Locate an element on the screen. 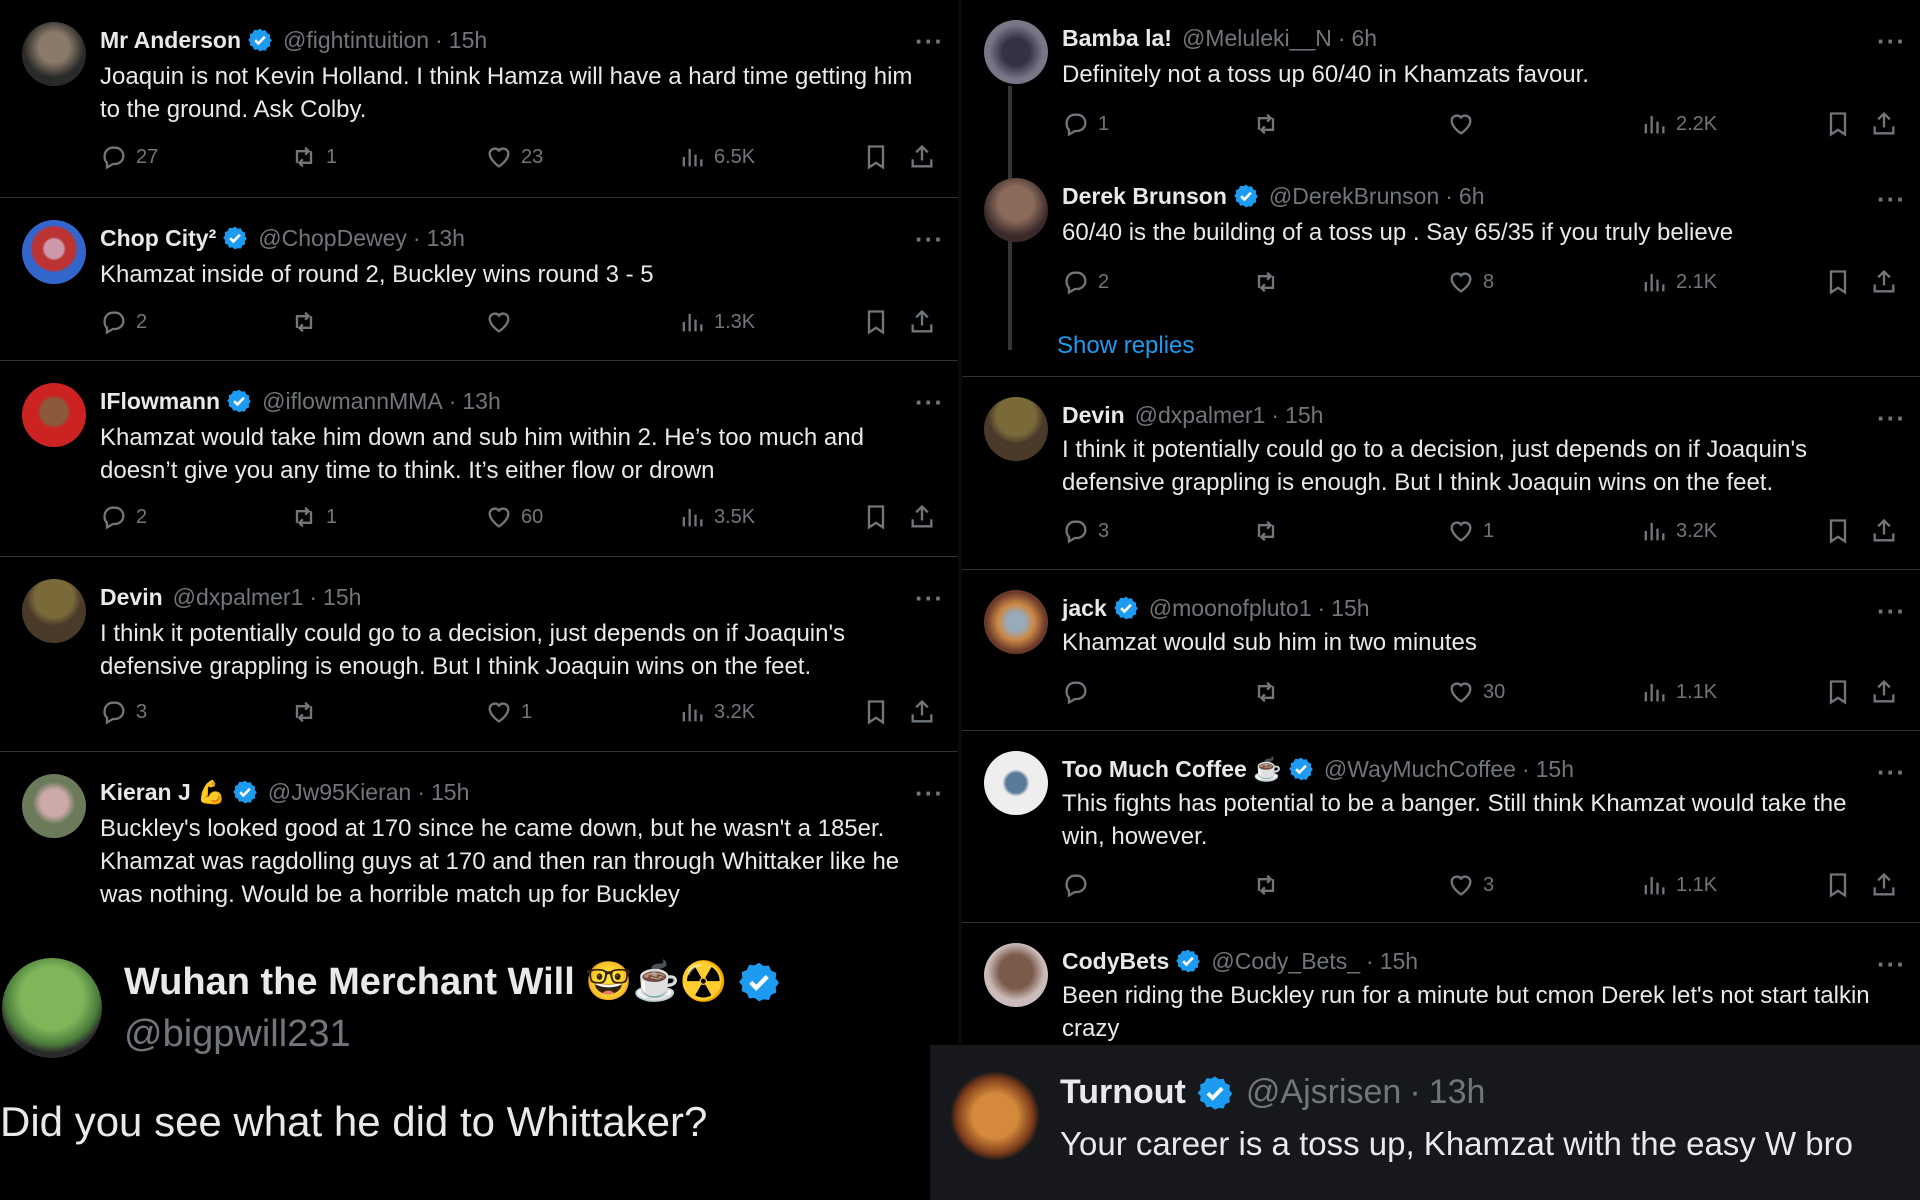  author-name: Turnout is located at coordinates (1123, 1092).